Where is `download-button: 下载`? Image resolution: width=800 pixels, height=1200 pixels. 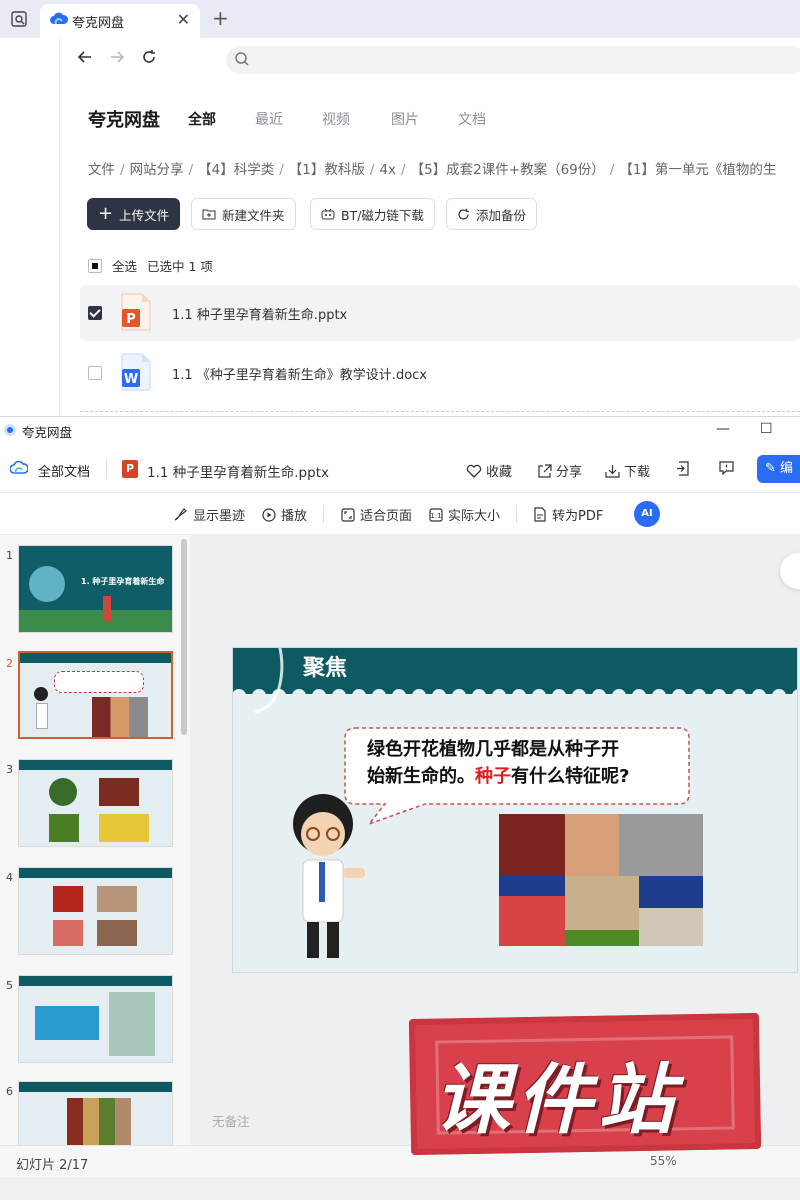 download-button: 下载 is located at coordinates (627, 470).